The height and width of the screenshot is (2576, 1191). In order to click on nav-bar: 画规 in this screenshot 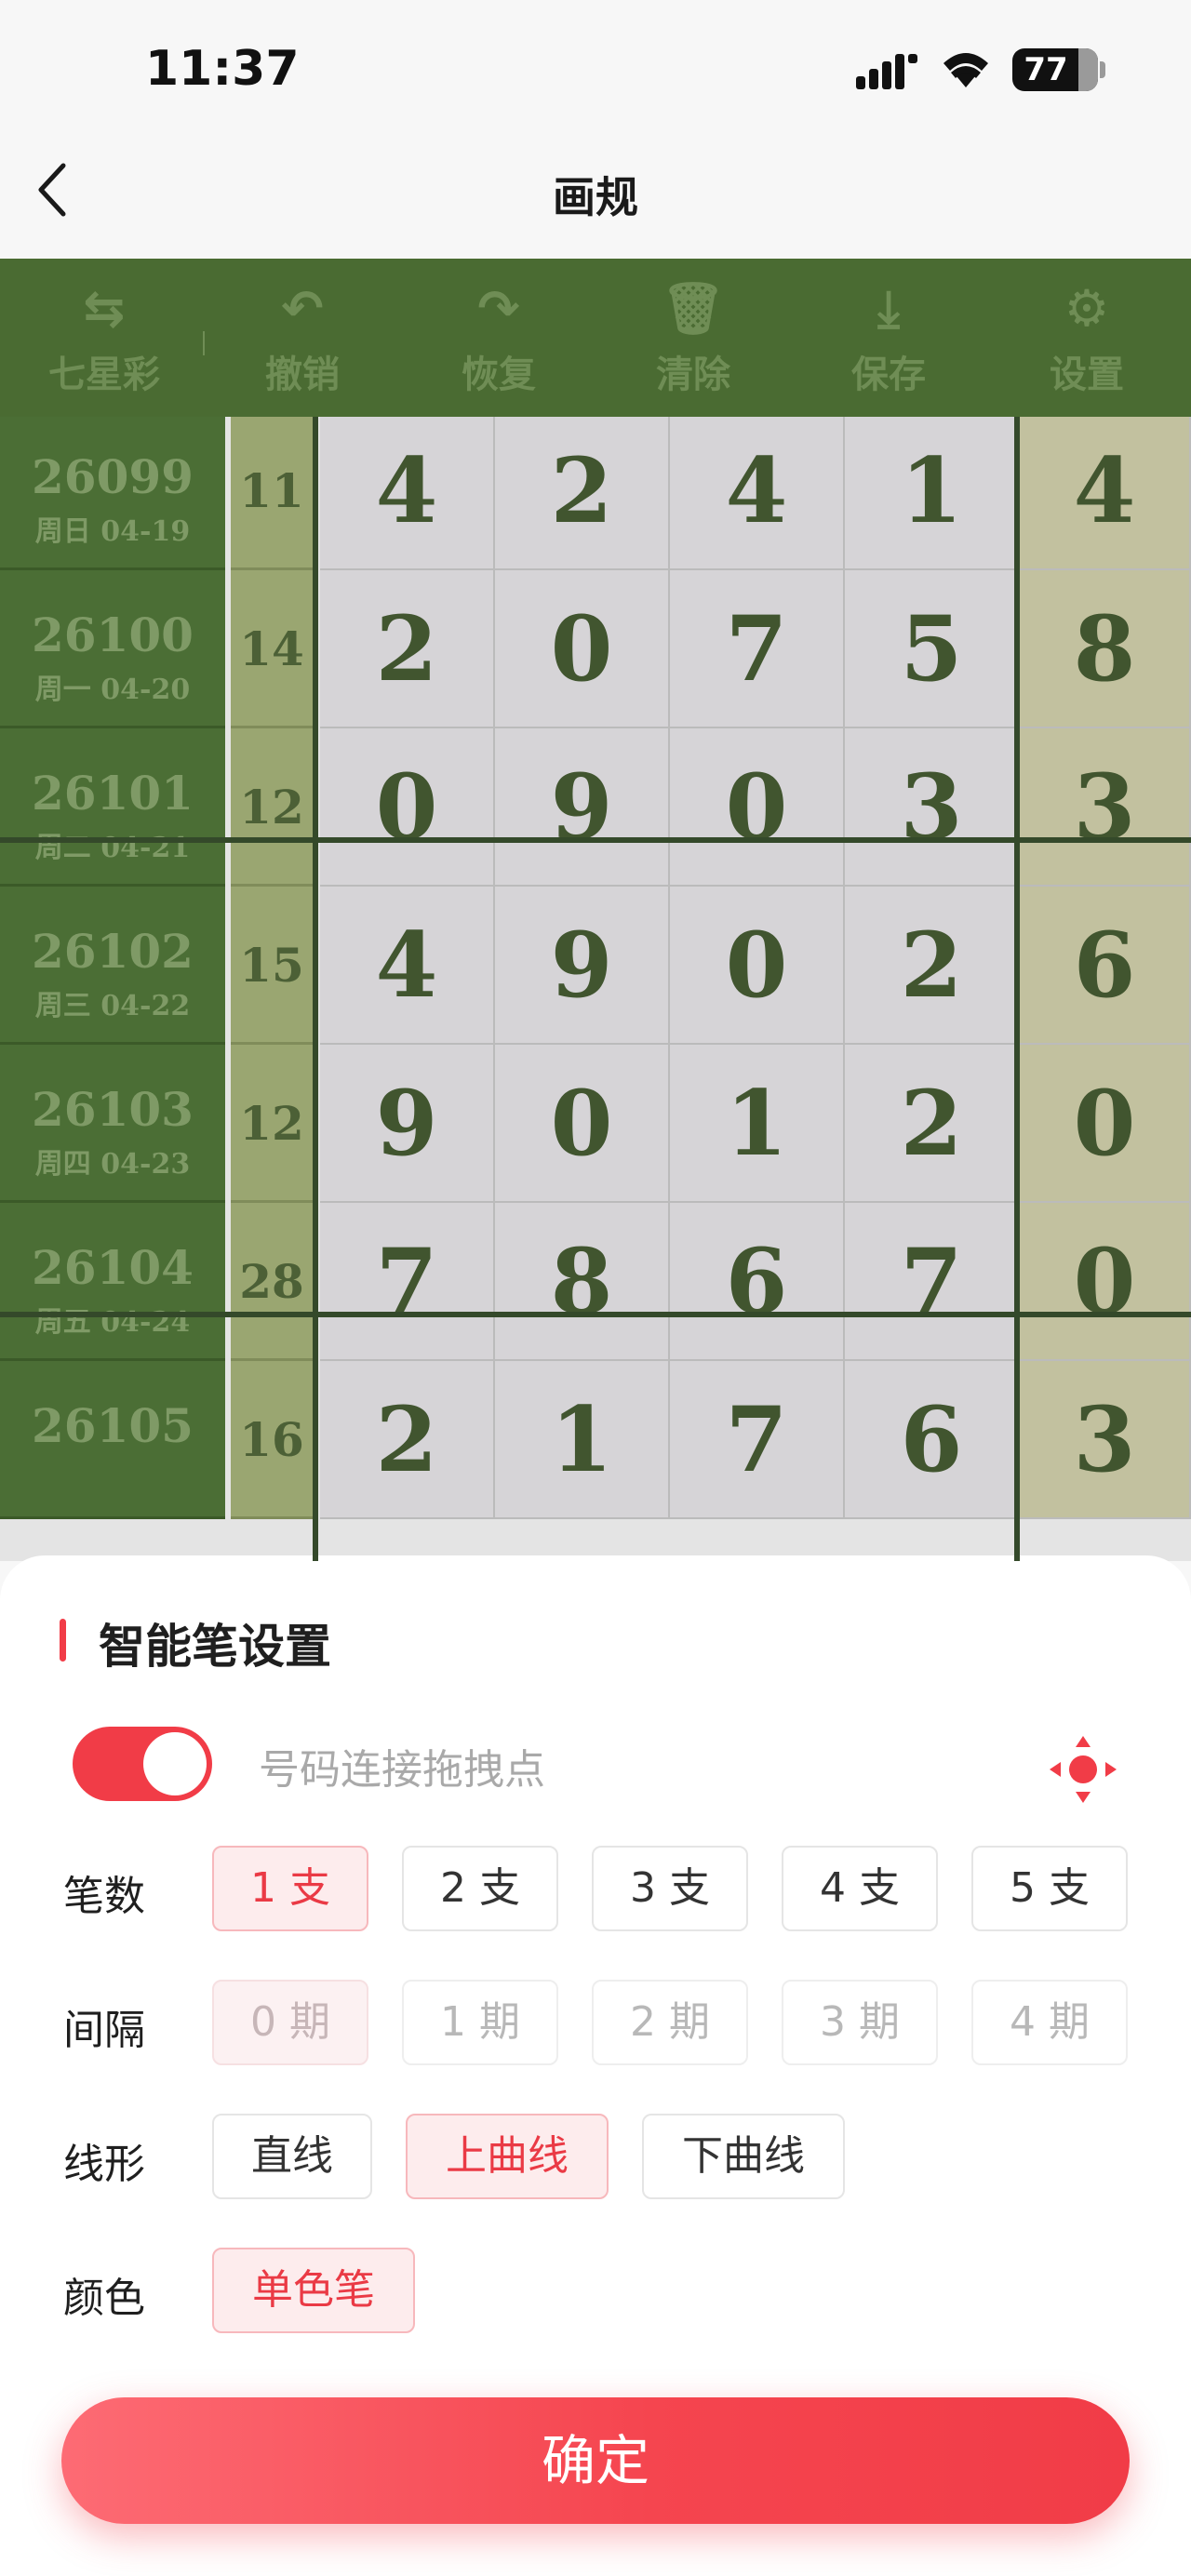, I will do `click(595, 199)`.